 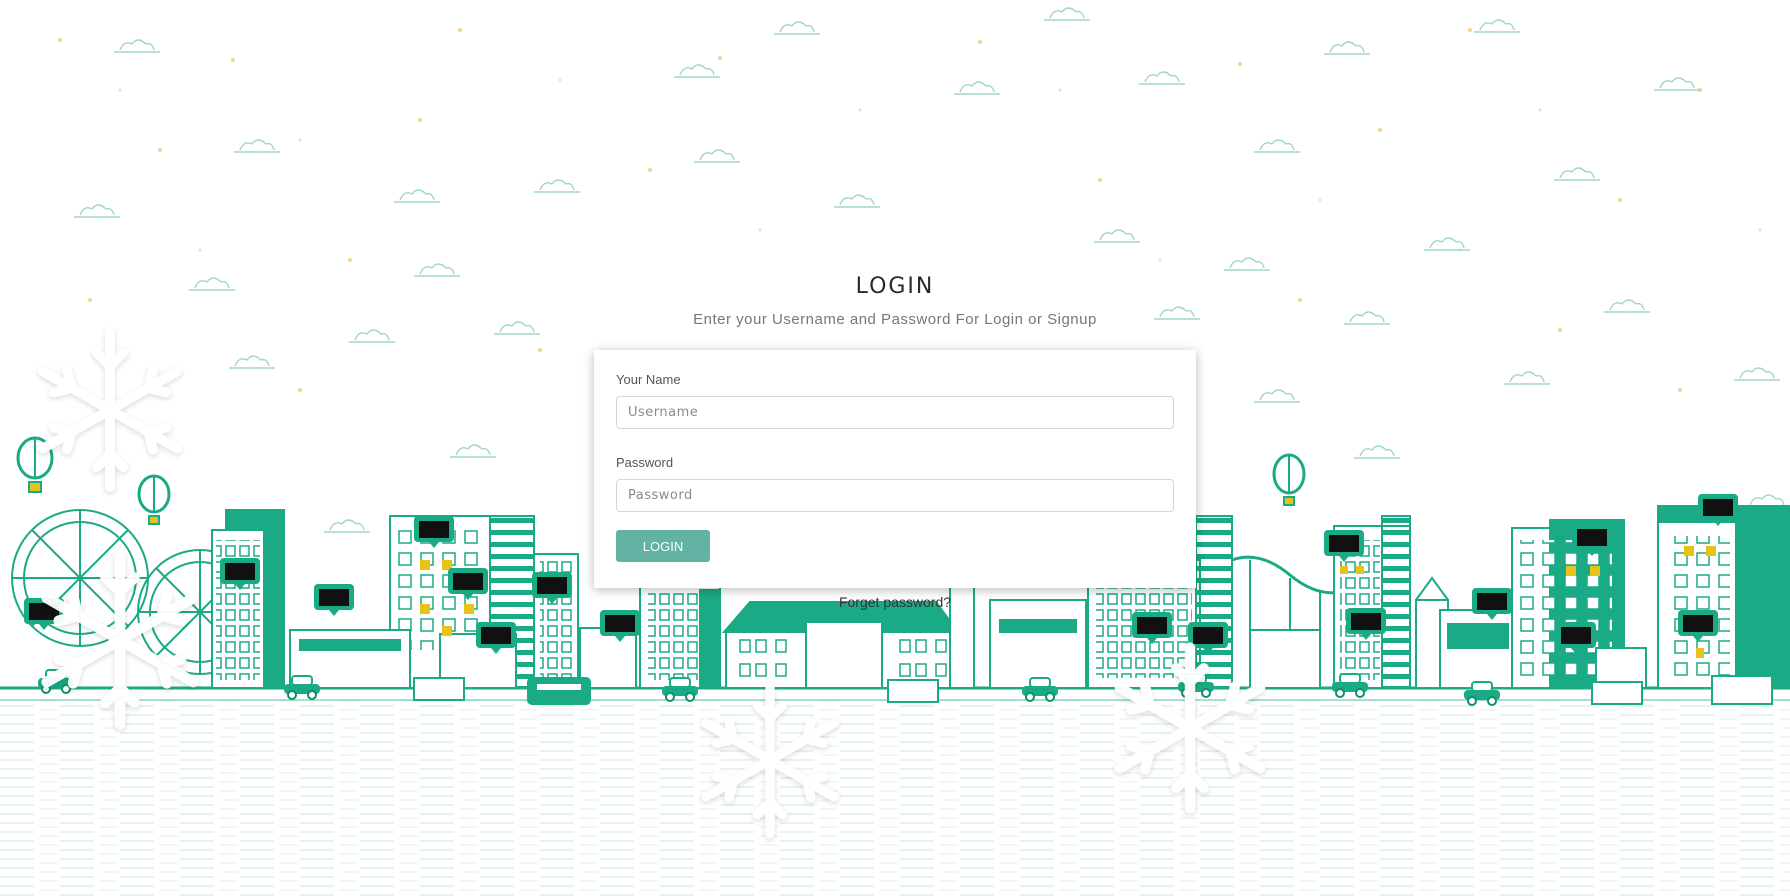 What do you see at coordinates (645, 462) in the screenshot?
I see `password-label: Password` at bounding box center [645, 462].